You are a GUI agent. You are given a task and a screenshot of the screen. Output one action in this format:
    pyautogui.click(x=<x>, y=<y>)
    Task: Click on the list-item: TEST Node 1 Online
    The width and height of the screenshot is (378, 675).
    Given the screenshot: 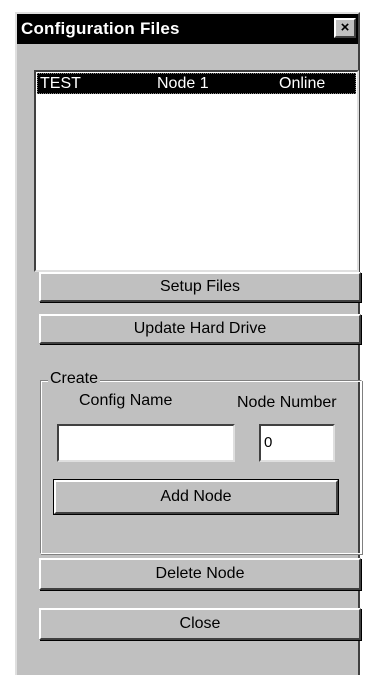 What is the action you would take?
    pyautogui.click(x=196, y=83)
    